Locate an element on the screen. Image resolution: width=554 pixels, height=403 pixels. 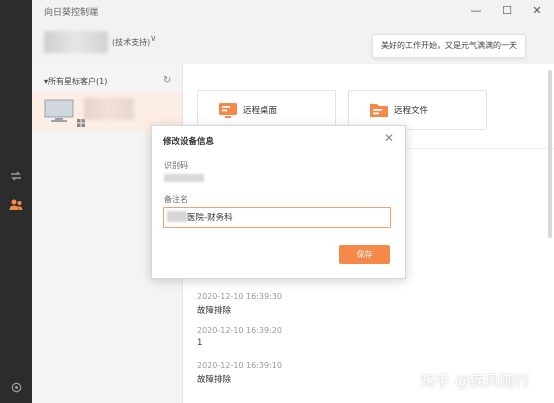
device-name-redacted is located at coordinates (109, 109).